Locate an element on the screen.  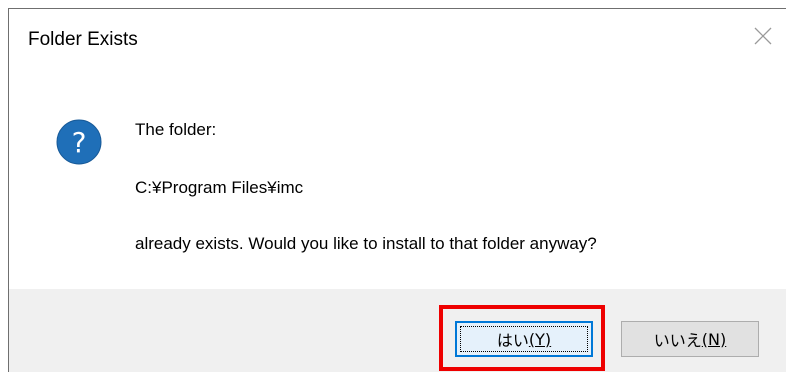
message-line-folder-label: The folder: is located at coordinates (176, 129).